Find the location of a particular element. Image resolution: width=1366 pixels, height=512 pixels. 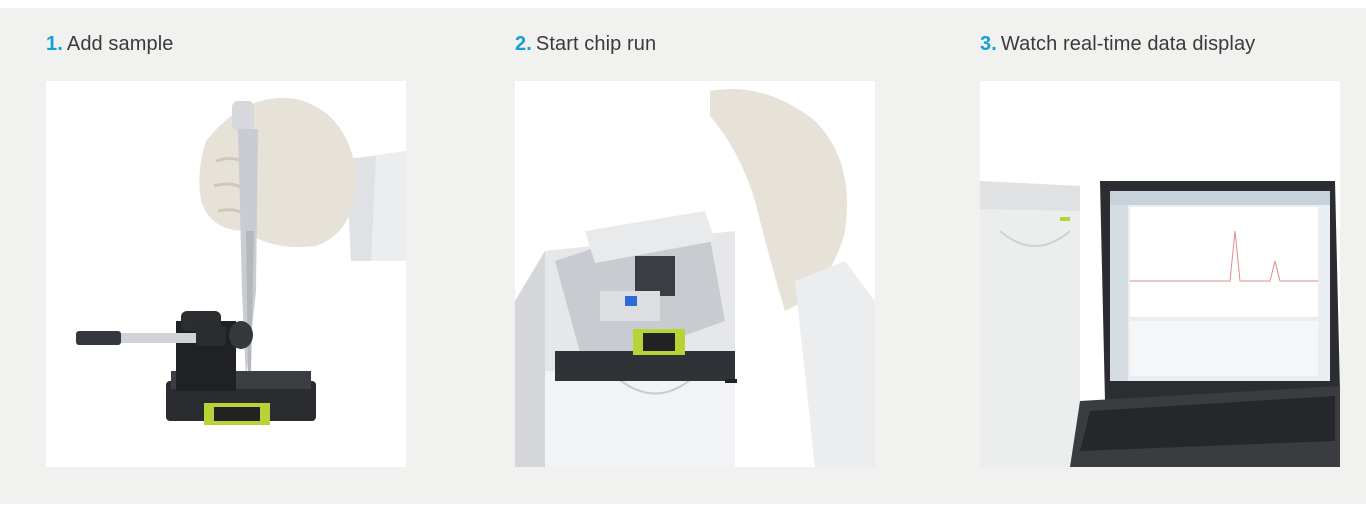

step-number: 1. is located at coordinates (54, 44).